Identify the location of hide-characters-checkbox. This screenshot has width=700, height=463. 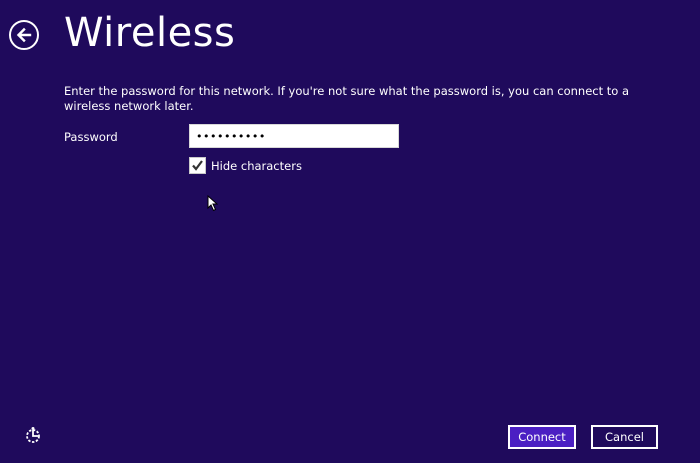
(197, 165).